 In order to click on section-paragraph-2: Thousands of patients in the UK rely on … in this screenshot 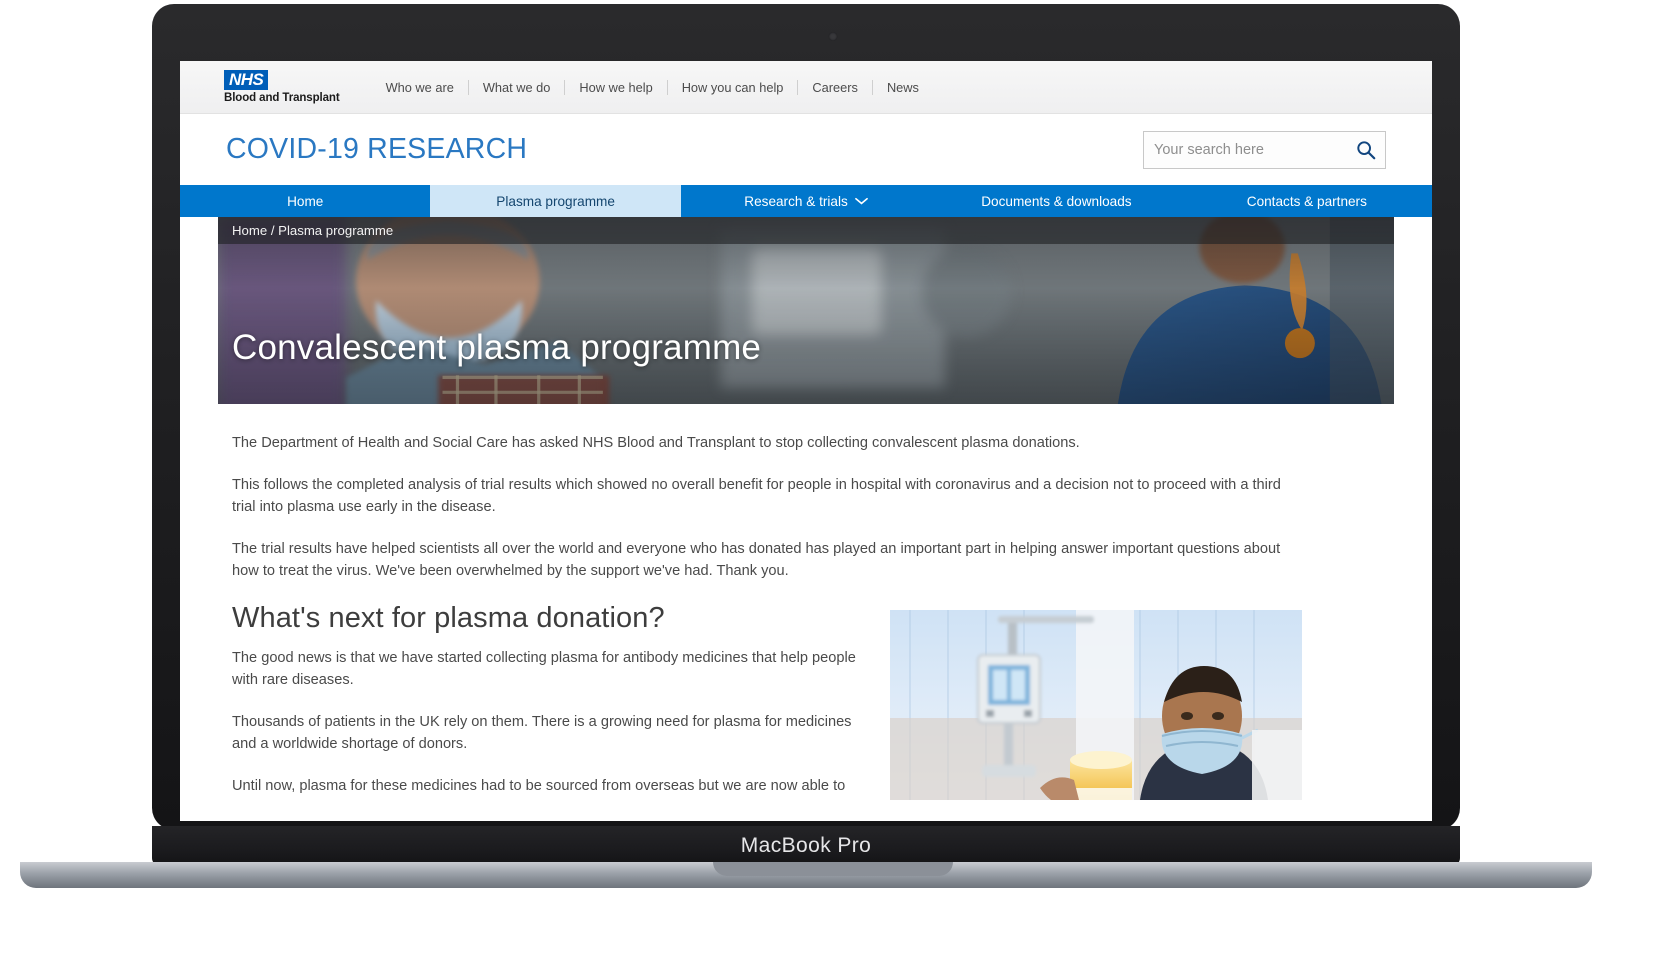, I will do `click(542, 733)`.